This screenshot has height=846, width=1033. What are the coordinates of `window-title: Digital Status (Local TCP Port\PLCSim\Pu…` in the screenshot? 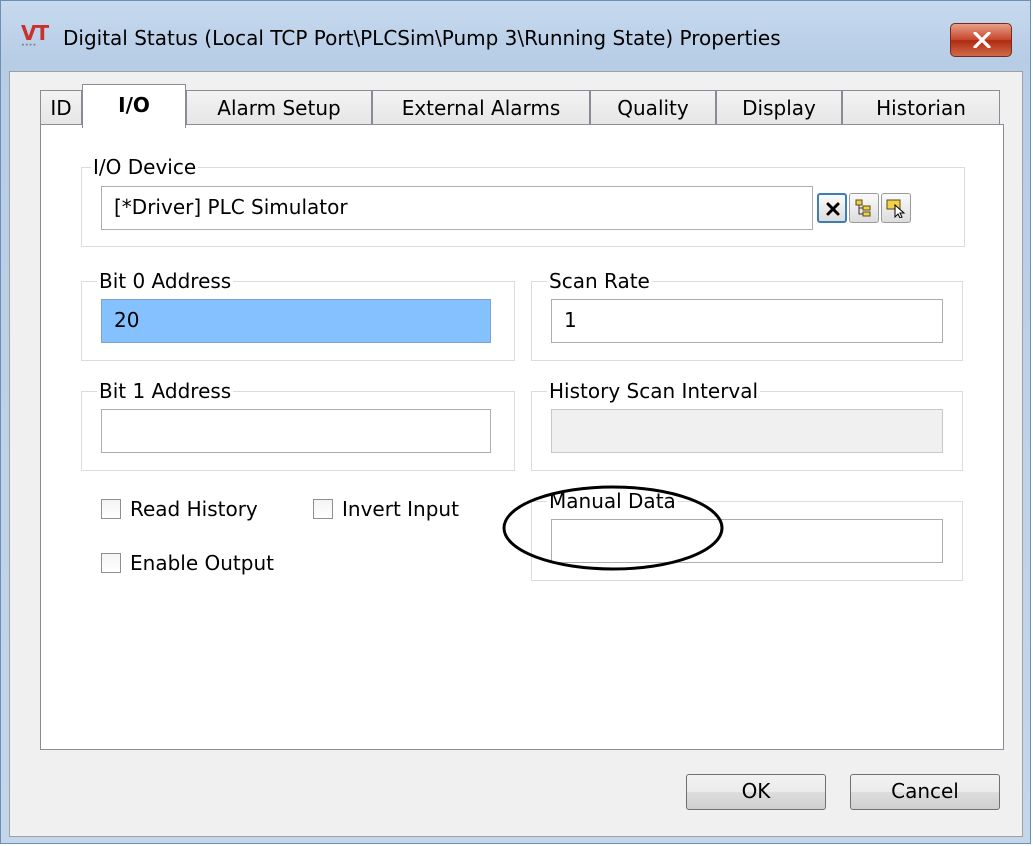 It's located at (422, 38).